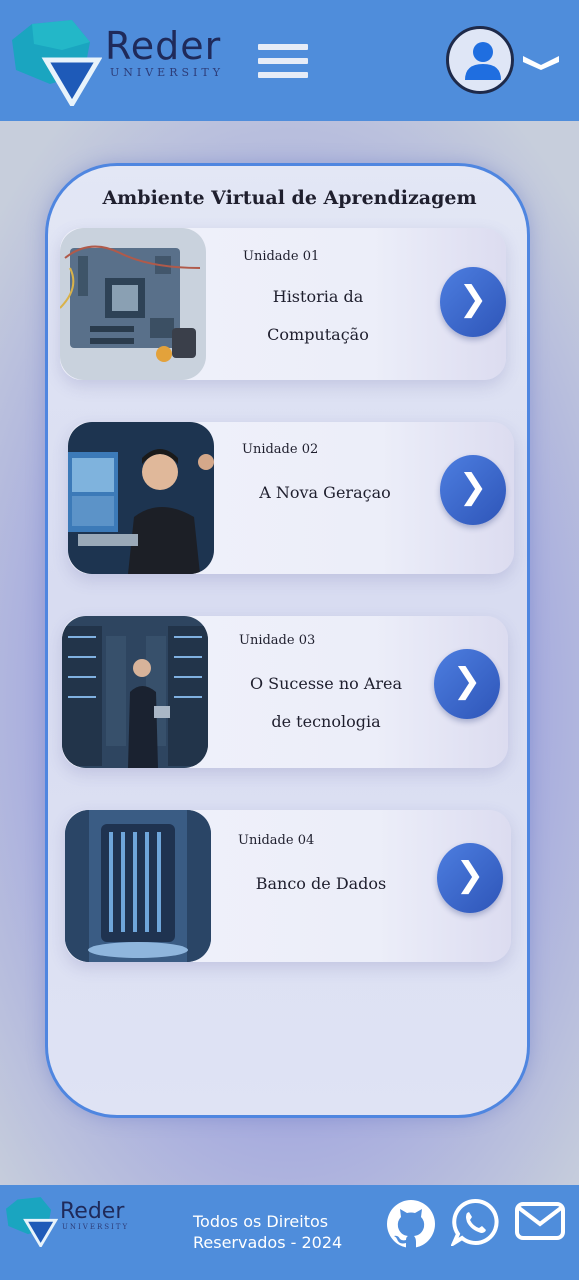  What do you see at coordinates (541, 61) in the screenshot?
I see `chevron-down-icon` at bounding box center [541, 61].